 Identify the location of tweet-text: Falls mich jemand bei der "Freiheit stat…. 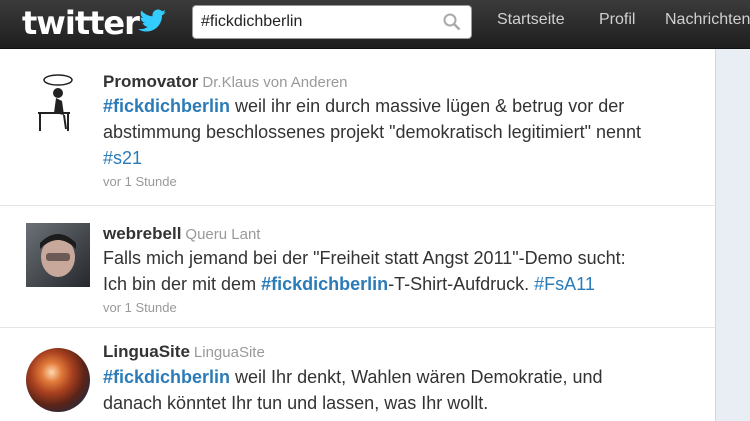
(403, 271).